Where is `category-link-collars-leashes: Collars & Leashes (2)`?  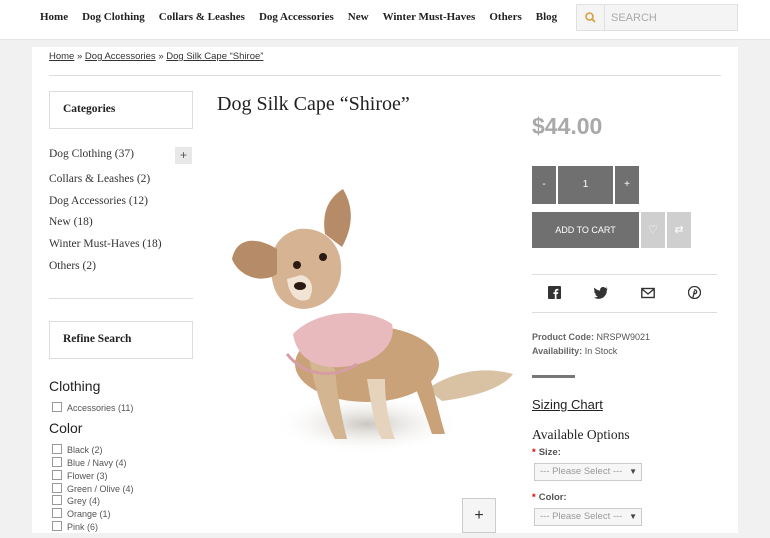 category-link-collars-leashes: Collars & Leashes (2) is located at coordinates (99, 179).